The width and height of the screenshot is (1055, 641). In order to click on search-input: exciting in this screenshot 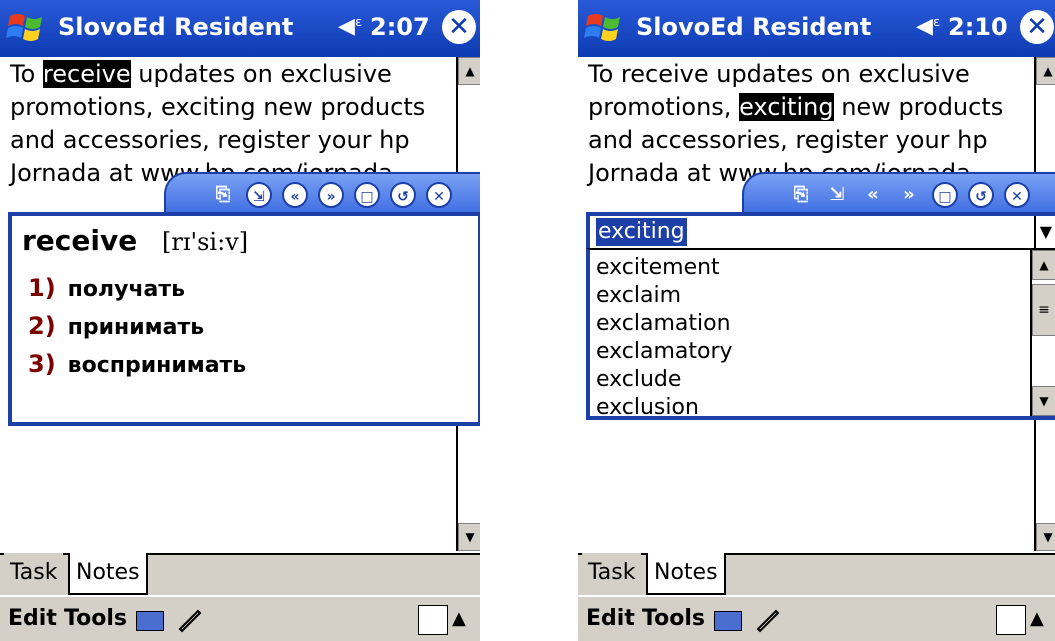, I will do `click(641, 232)`.